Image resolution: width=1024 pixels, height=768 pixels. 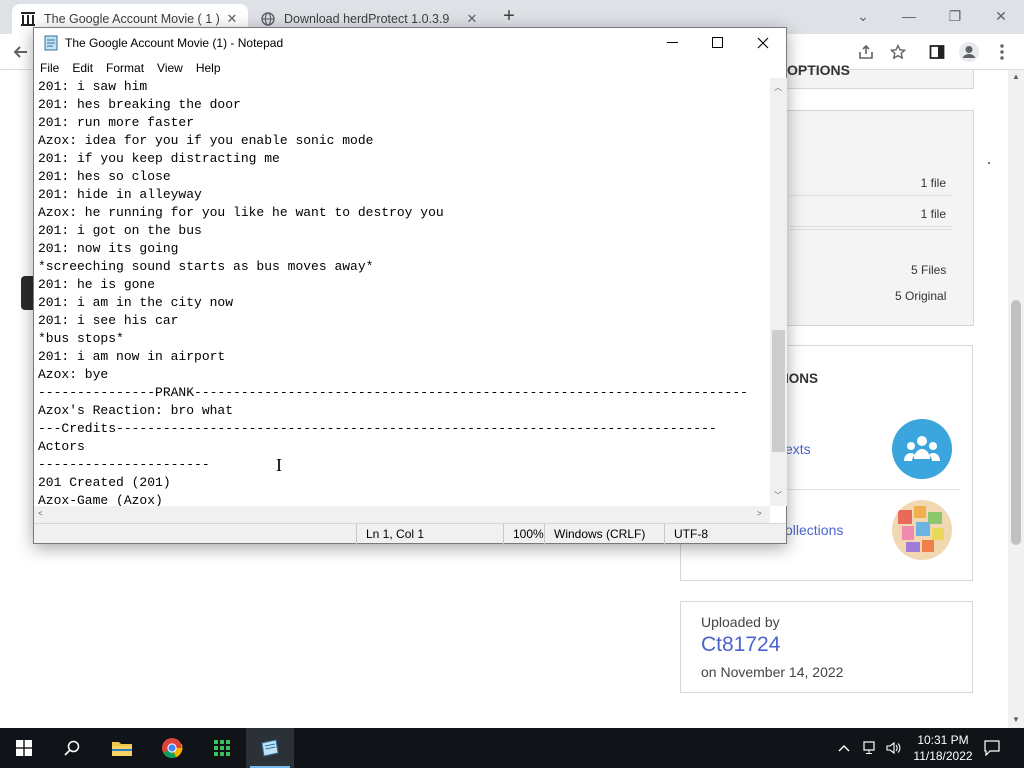 What do you see at coordinates (1001, 16) in the screenshot?
I see `close-icon: ✕` at bounding box center [1001, 16].